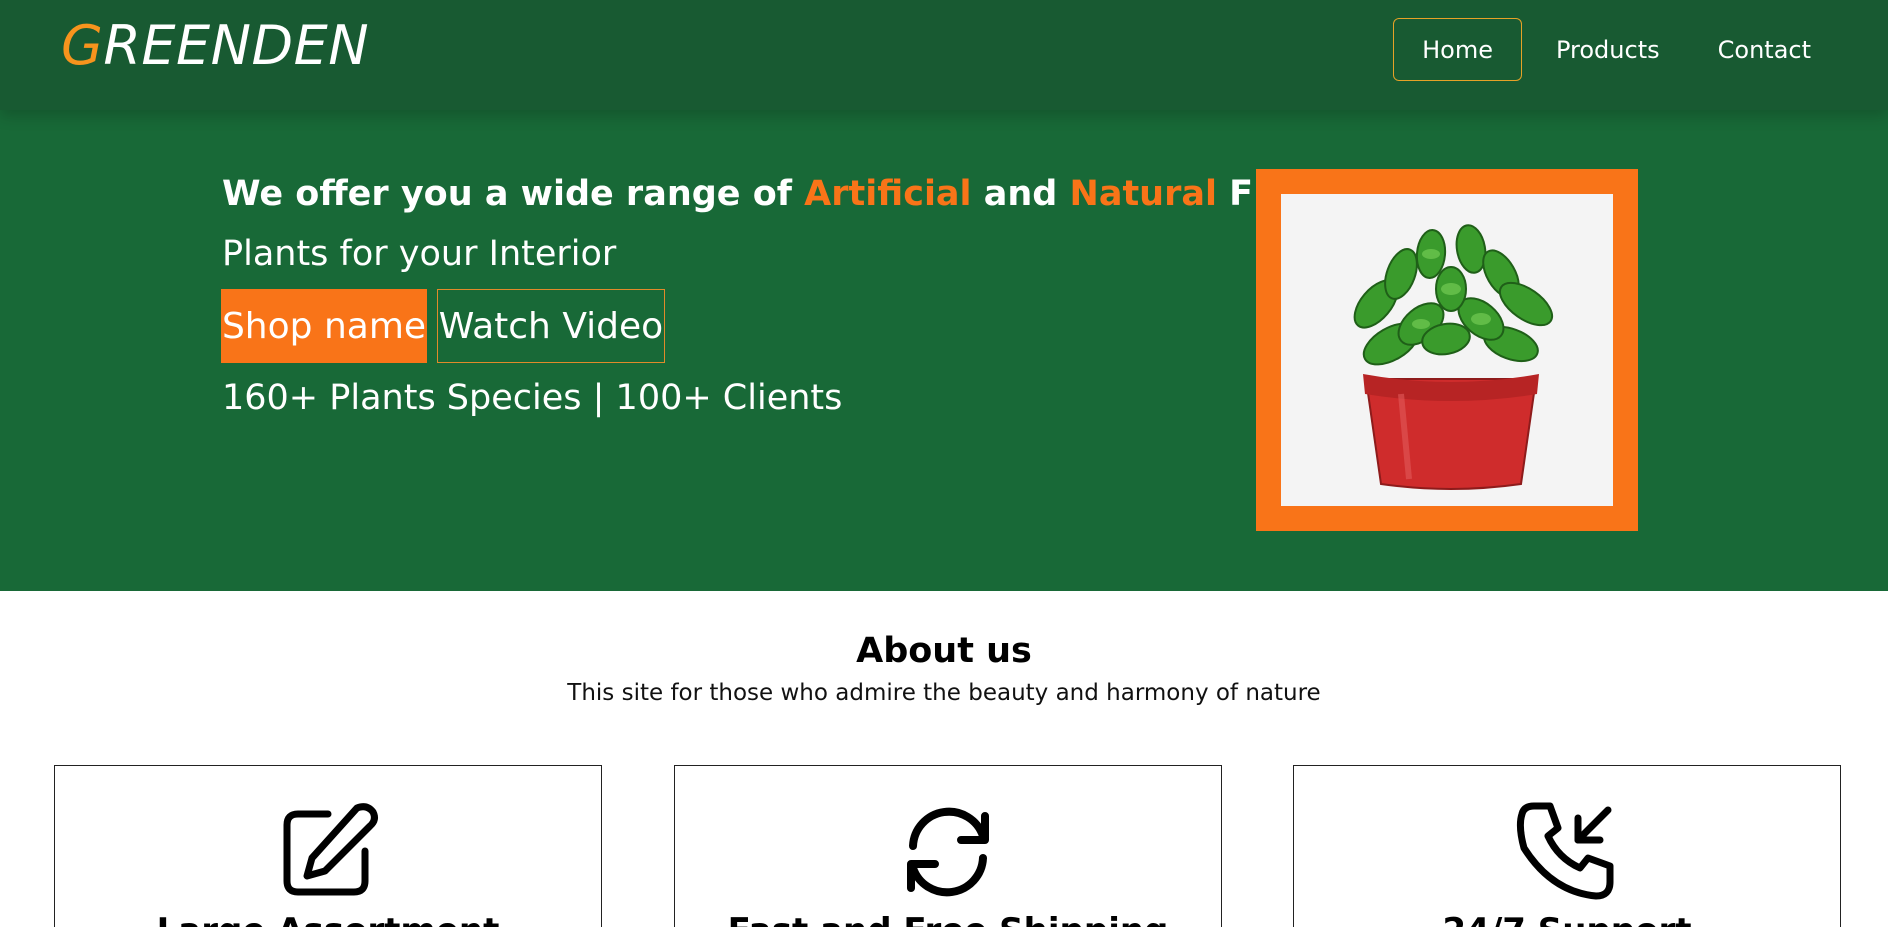 The width and height of the screenshot is (1888, 927). I want to click on logo: GREENDEN, so click(215, 46).